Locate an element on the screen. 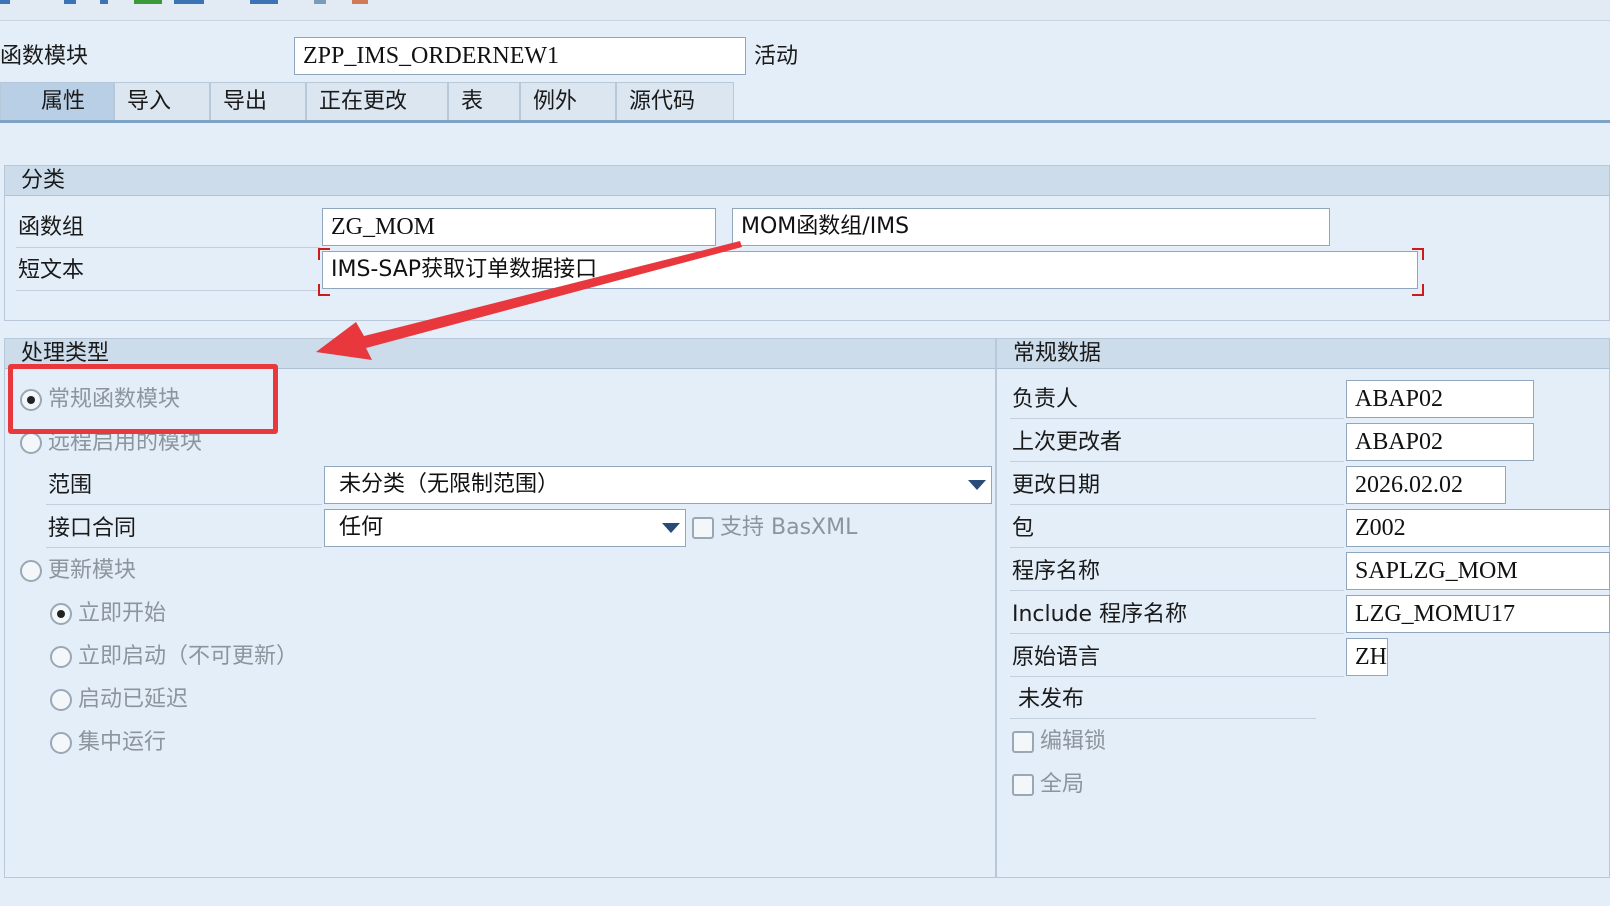  arrow-icon is located at coordinates (529, 300).